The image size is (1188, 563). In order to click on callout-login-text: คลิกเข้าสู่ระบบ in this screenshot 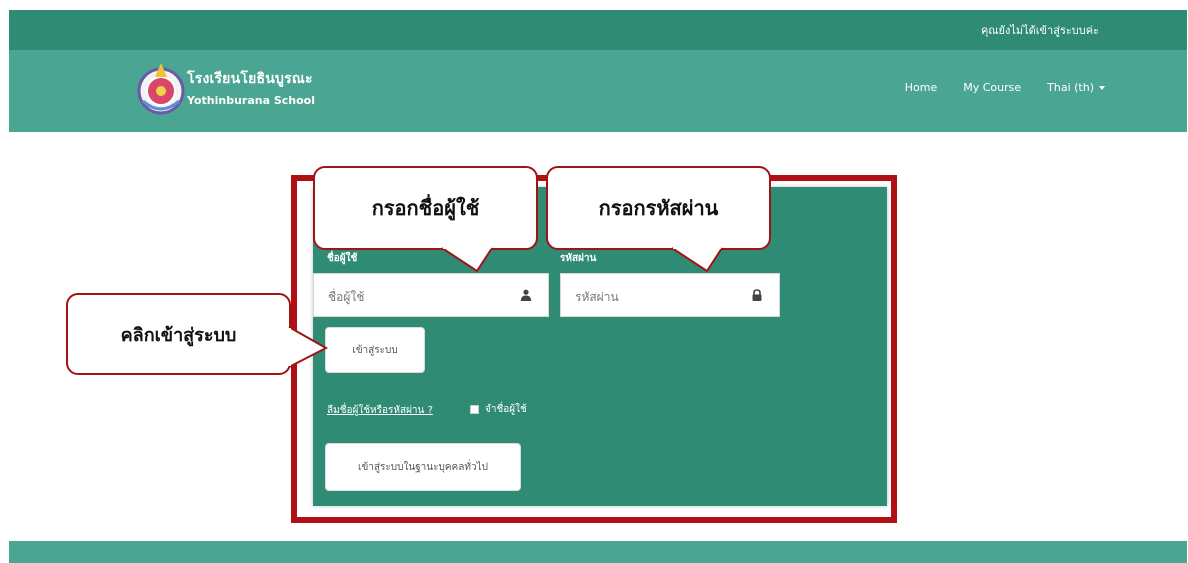, I will do `click(178, 335)`.